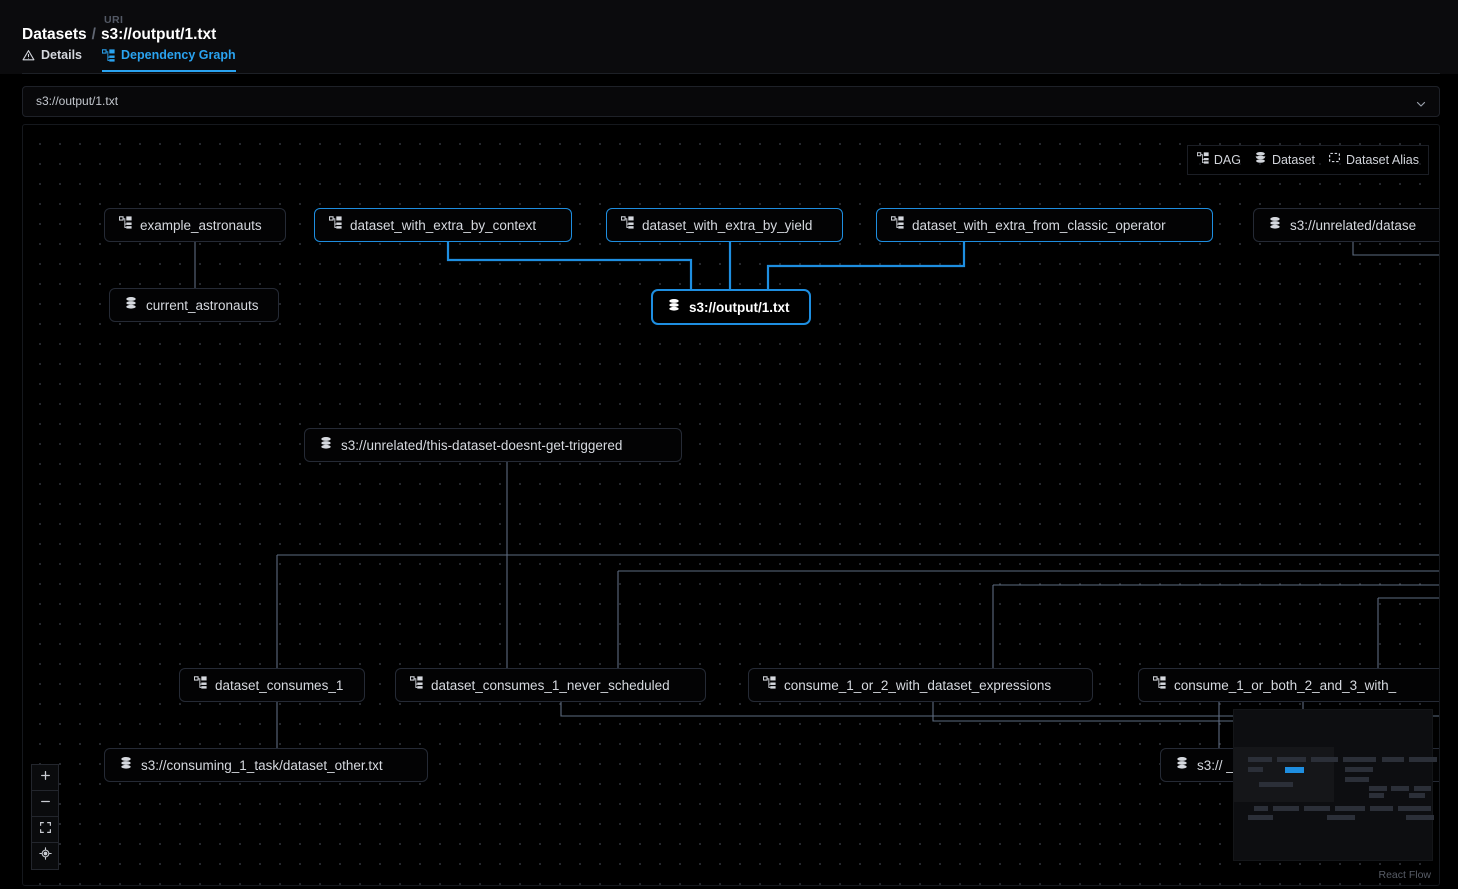 The image size is (1458, 889). I want to click on graph-node-label: dataset_with_extra_by_yield, so click(727, 225).